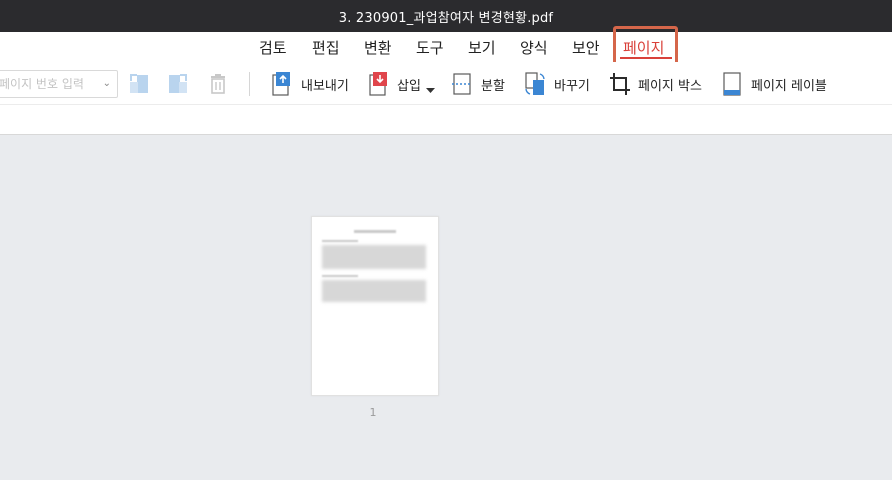 The height and width of the screenshot is (480, 892). I want to click on crop-icon, so click(620, 84).